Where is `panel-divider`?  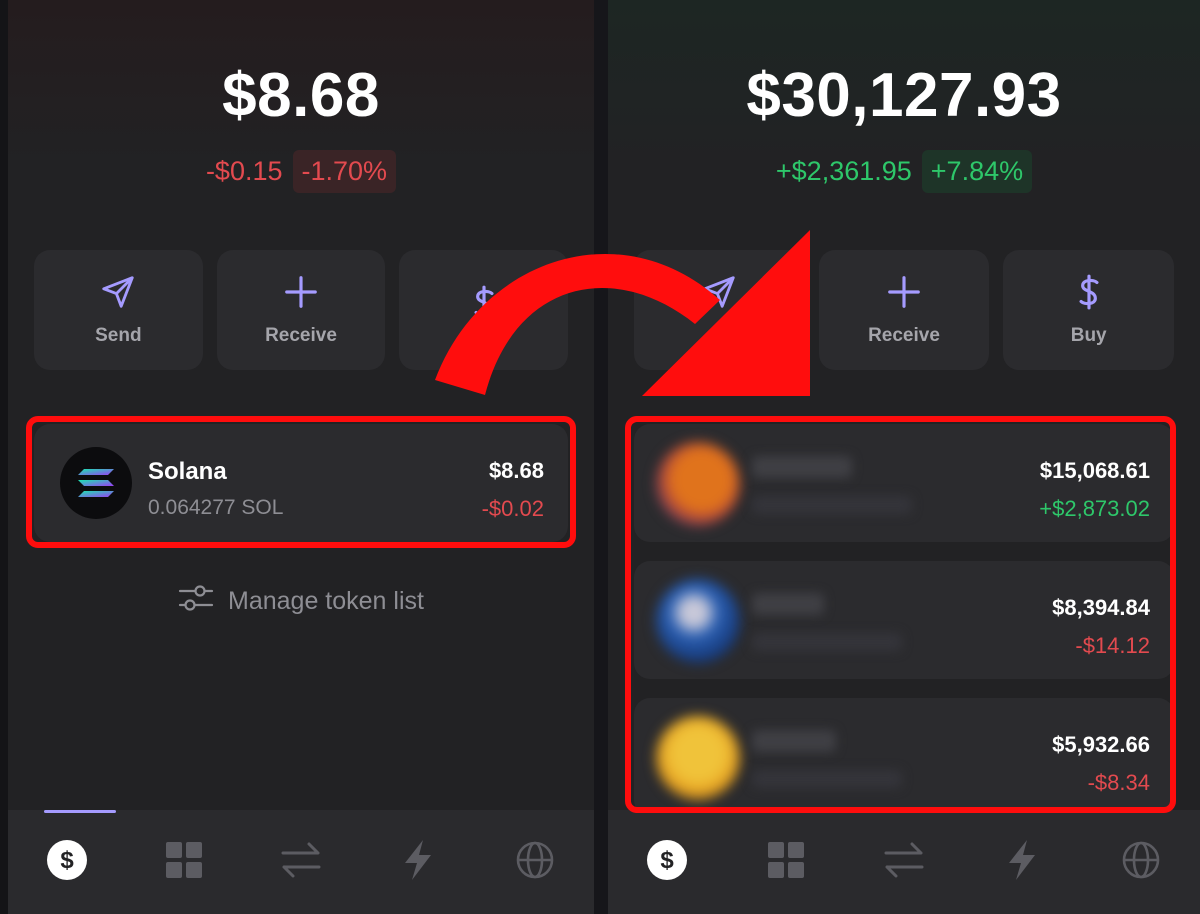 panel-divider is located at coordinates (601, 457).